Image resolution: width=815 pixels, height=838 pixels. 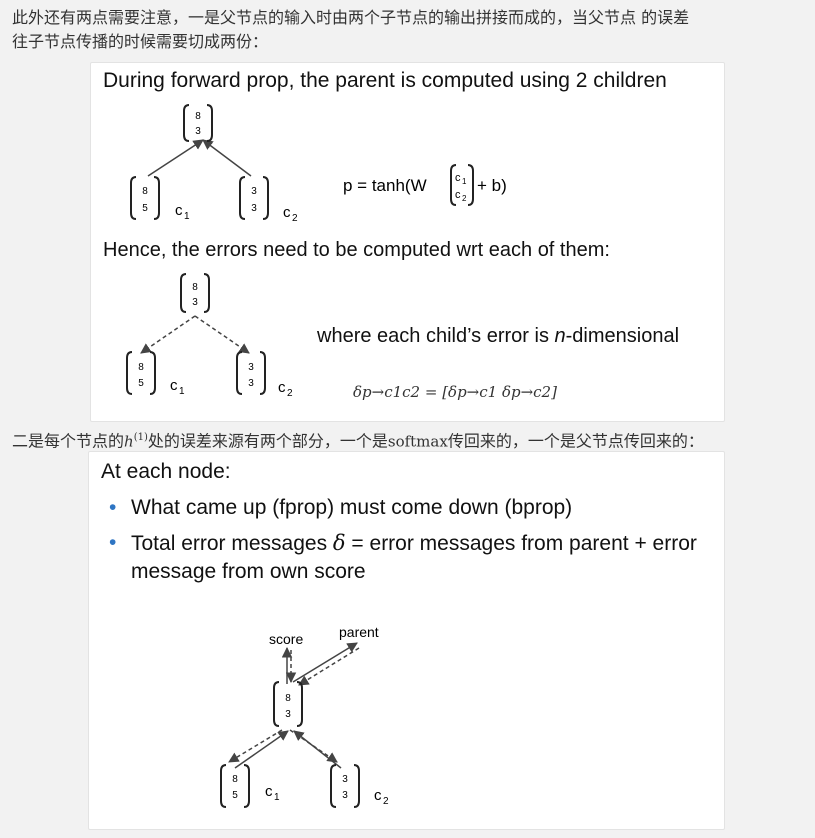 What do you see at coordinates (286, 639) in the screenshot?
I see `score-label: score` at bounding box center [286, 639].